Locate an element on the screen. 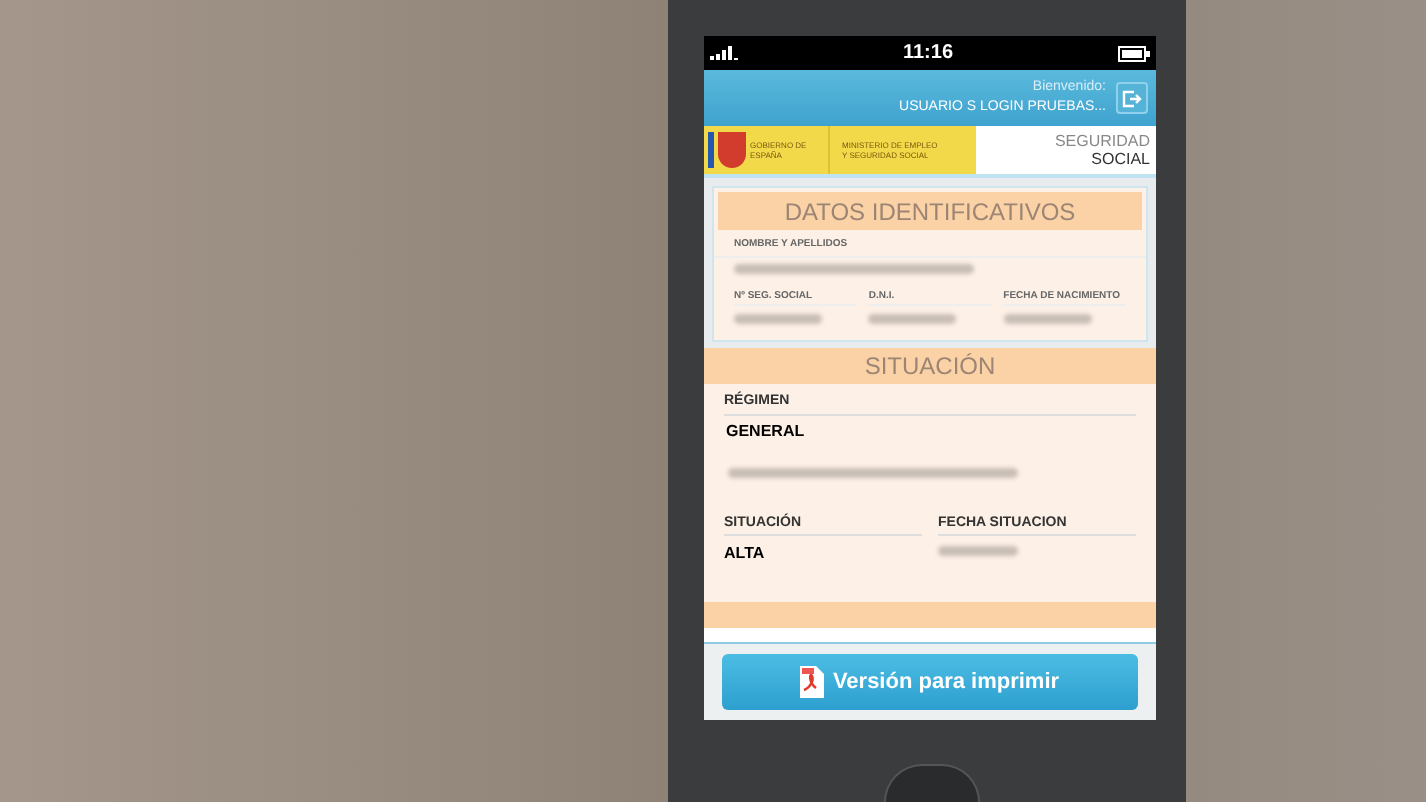 This screenshot has height=802, width=1426. agency-name: SEGURIDAD is located at coordinates (1102, 141).